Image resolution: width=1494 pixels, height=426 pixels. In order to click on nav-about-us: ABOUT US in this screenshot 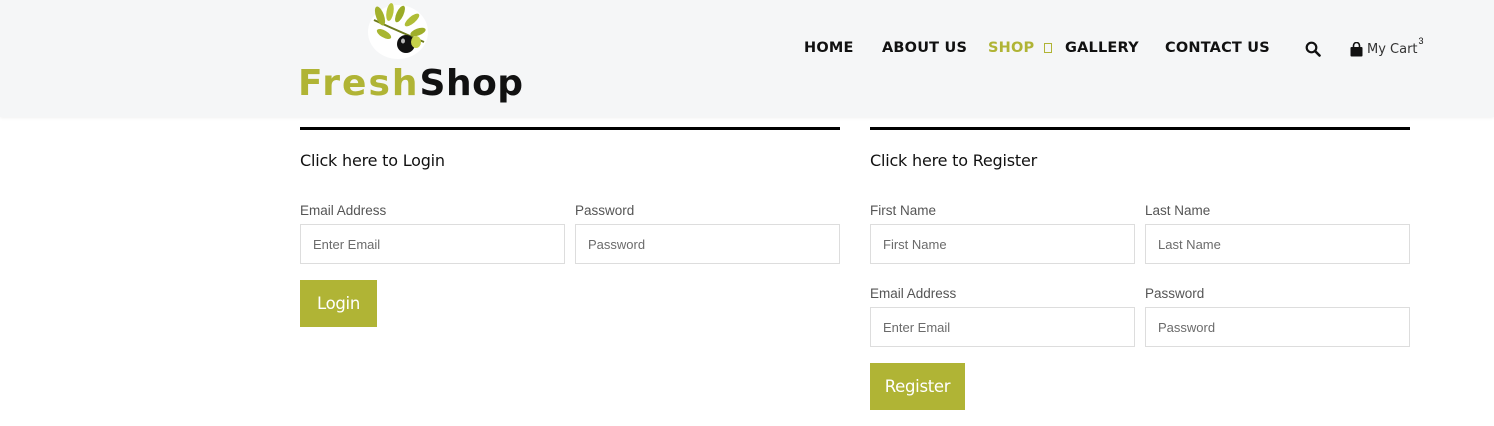, I will do `click(924, 48)`.